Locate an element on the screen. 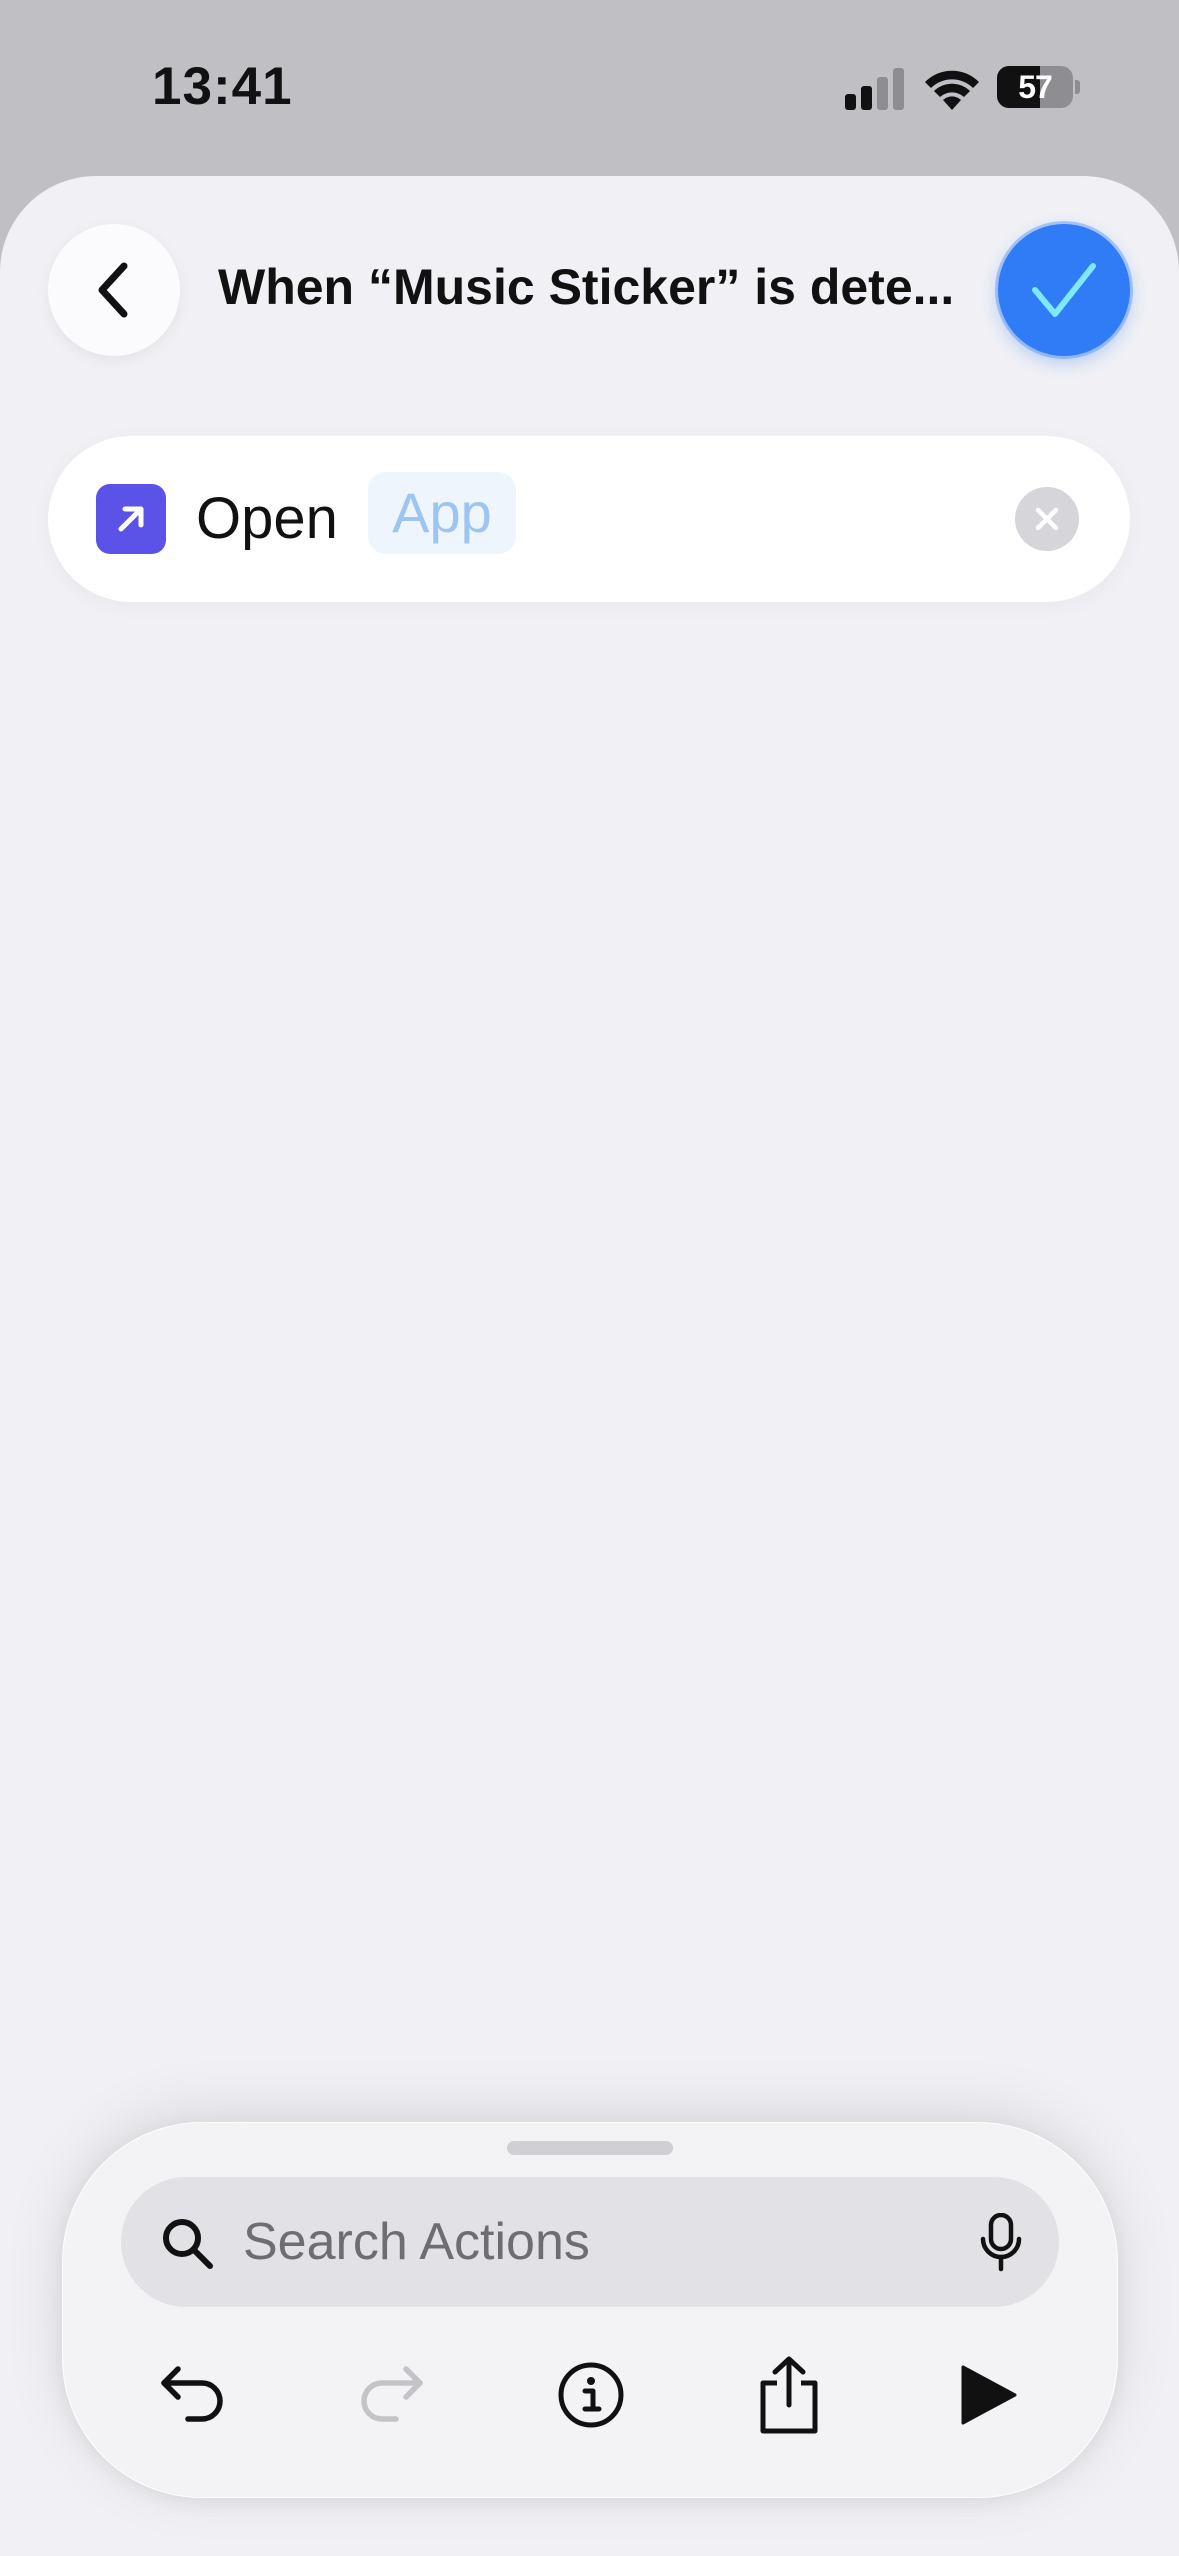 The image size is (1179, 2556). battery-tip is located at coordinates (1077, 87).